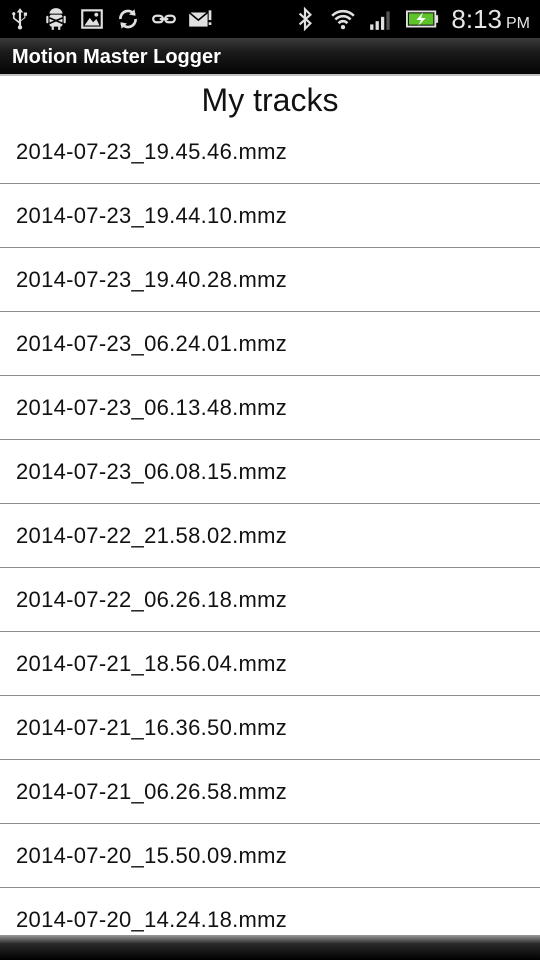 This screenshot has height=960, width=540. Describe the element at coordinates (56, 19) in the screenshot. I see `android-debug-icon` at that location.